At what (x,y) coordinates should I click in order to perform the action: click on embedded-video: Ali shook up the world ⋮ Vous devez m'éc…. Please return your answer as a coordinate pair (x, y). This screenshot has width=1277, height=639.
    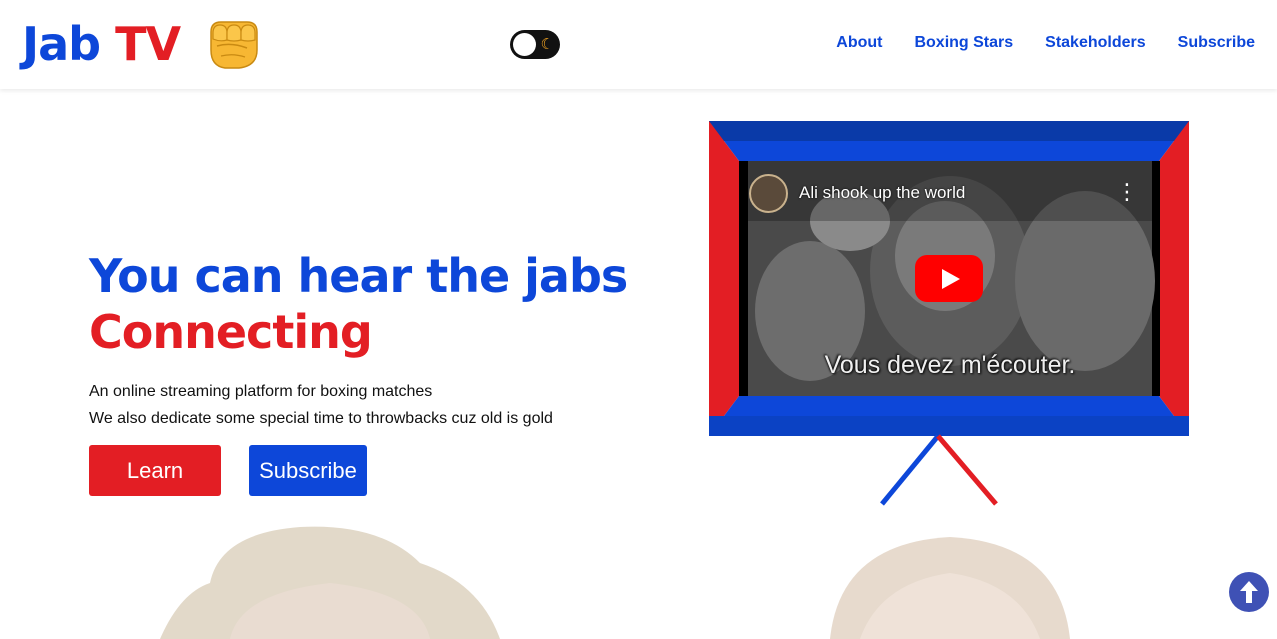
    Looking at the image, I should click on (950, 278).